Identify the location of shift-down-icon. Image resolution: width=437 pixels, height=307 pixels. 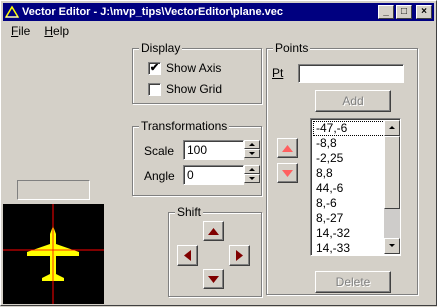
(213, 279).